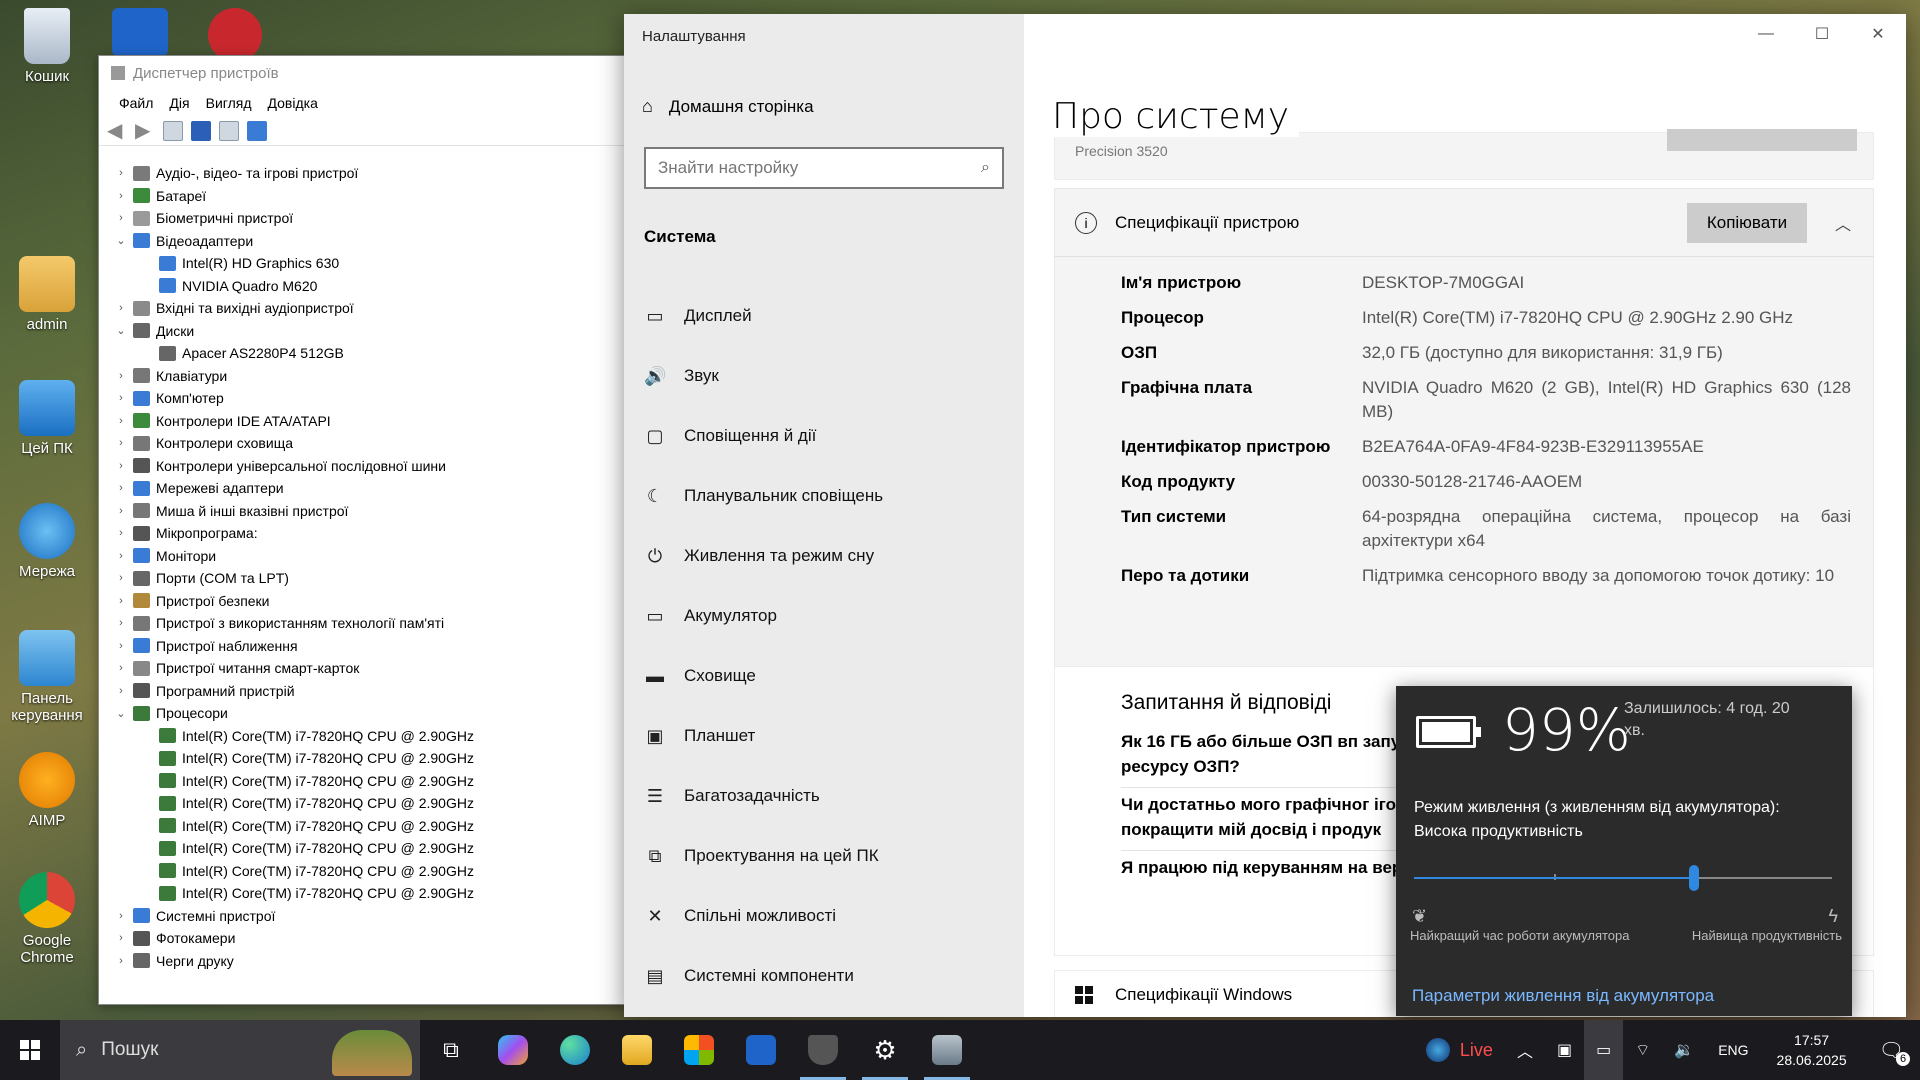  I want to click on forward-arrow-icon: ▶, so click(145, 131).